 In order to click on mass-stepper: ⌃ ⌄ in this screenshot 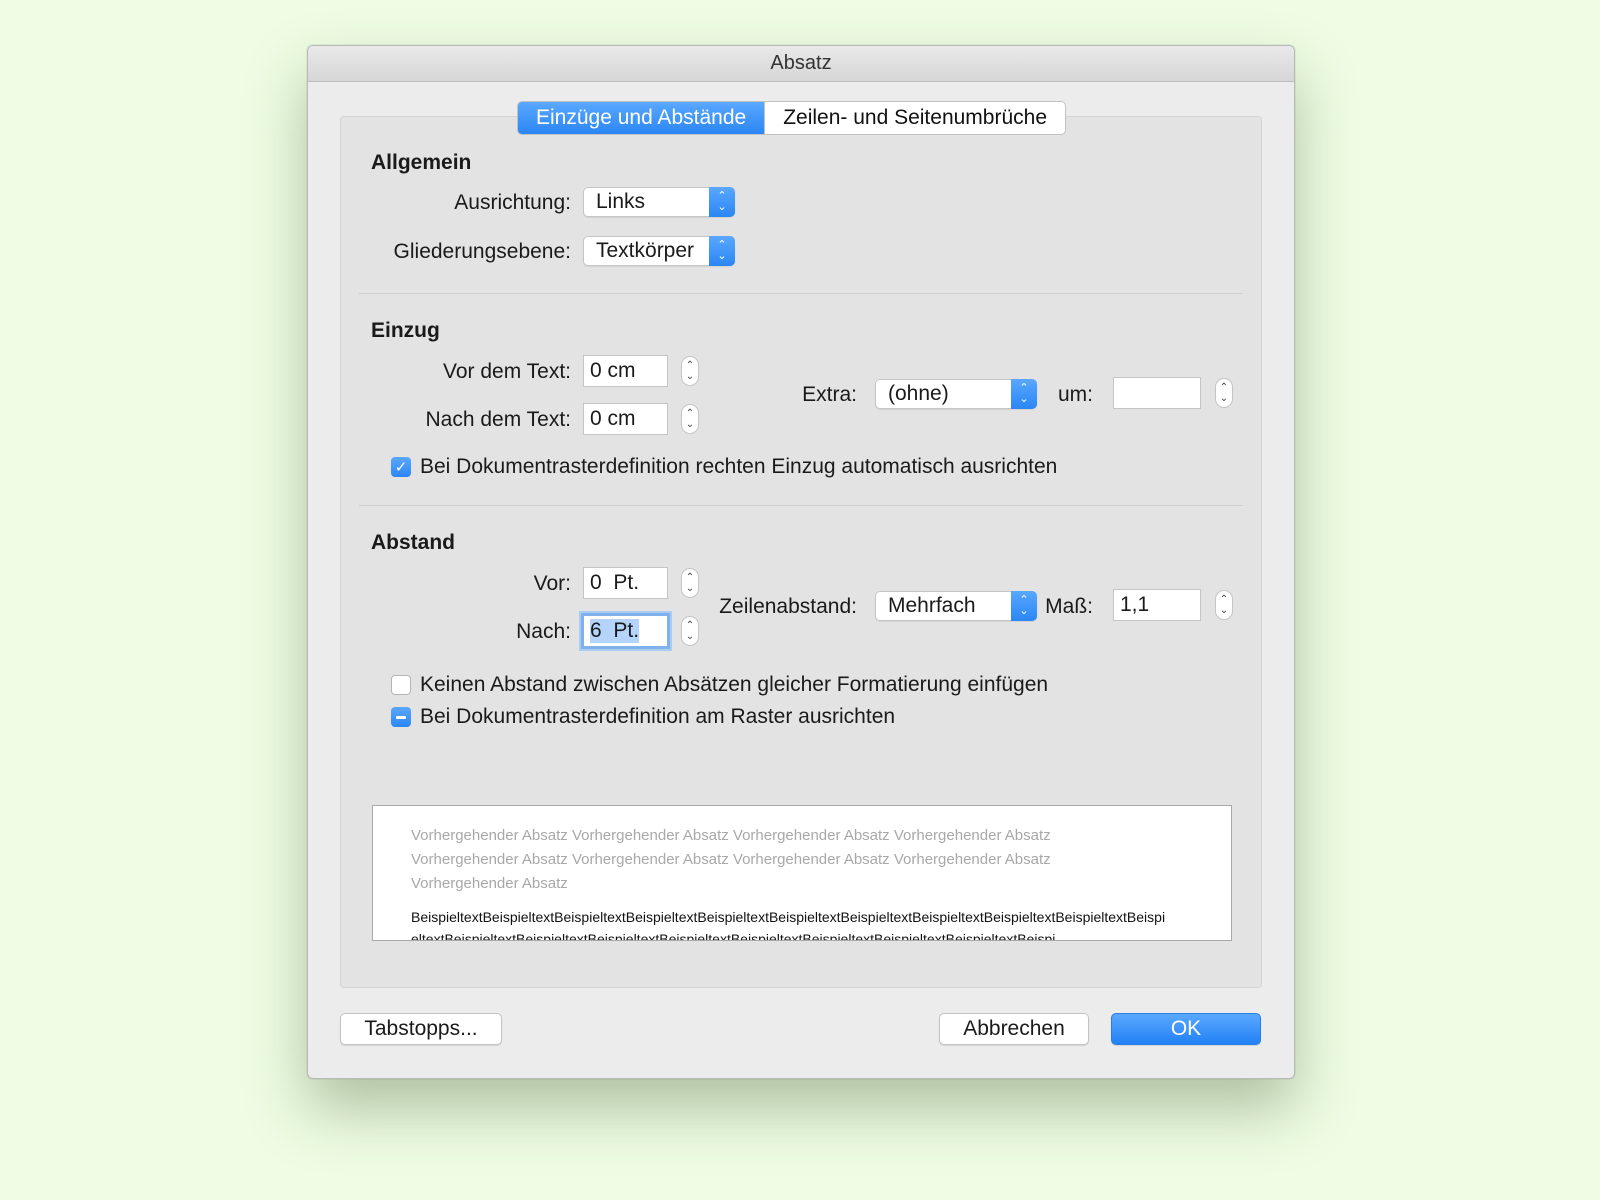, I will do `click(1224, 605)`.